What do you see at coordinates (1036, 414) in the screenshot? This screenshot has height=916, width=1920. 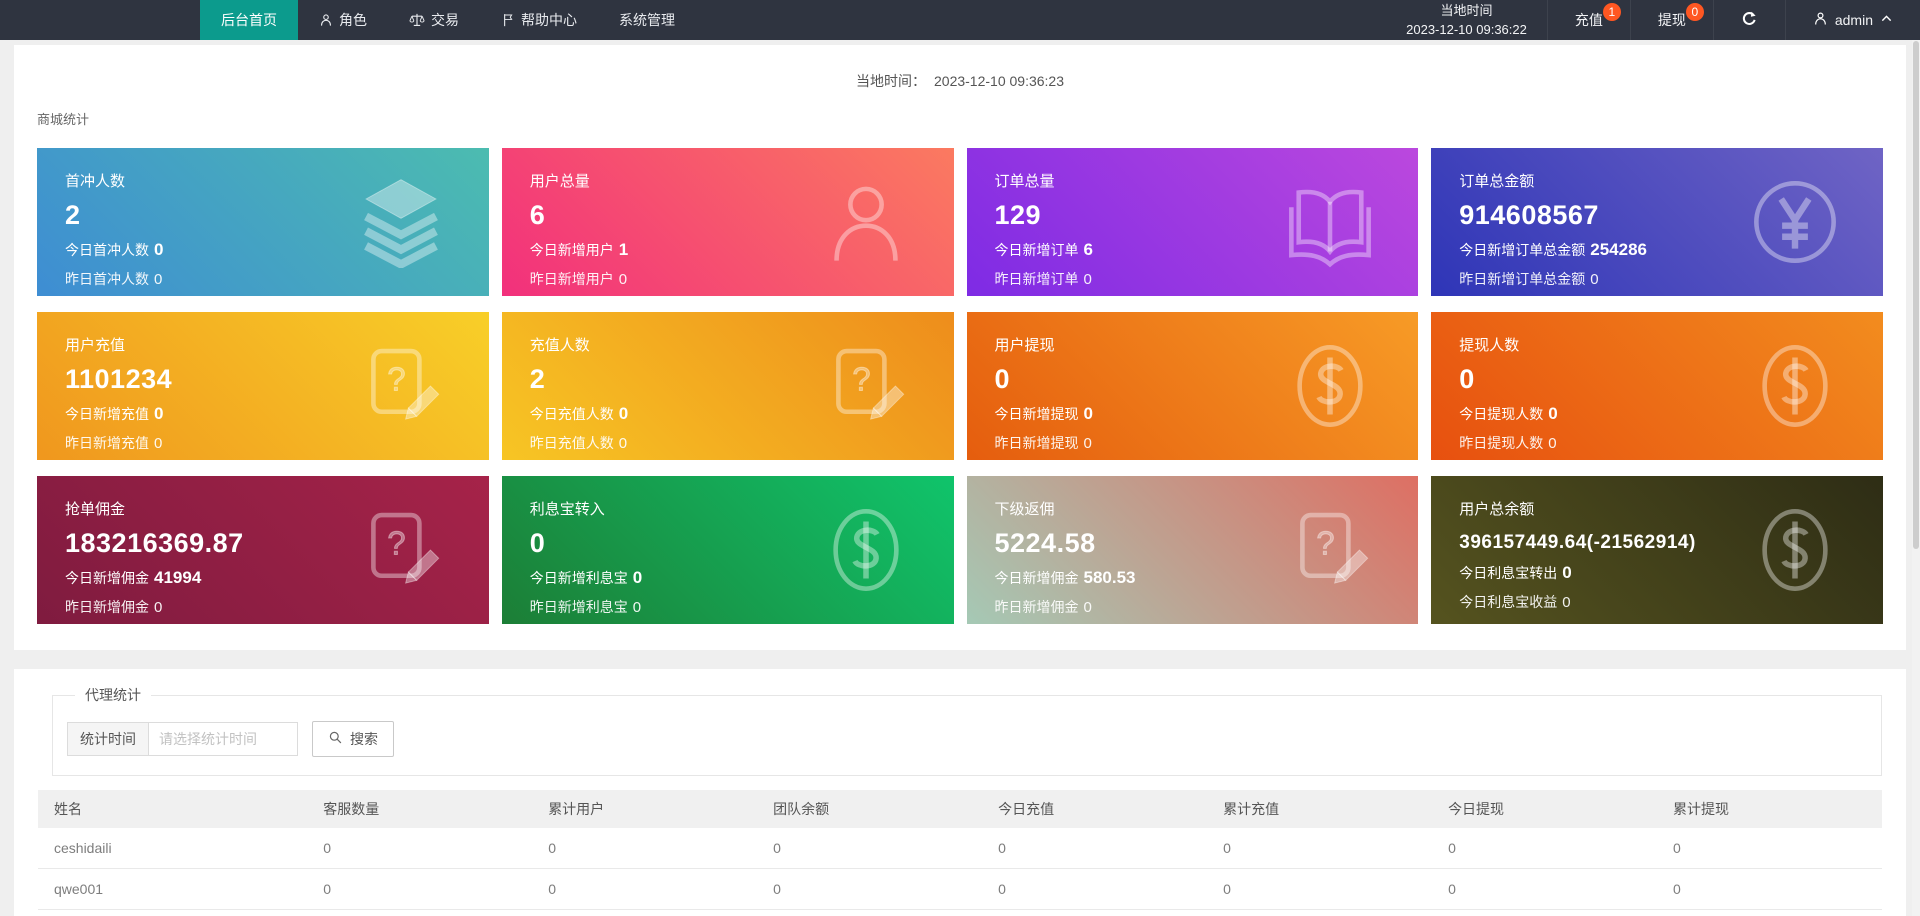 I see `card-today-label: 今日新增提现` at bounding box center [1036, 414].